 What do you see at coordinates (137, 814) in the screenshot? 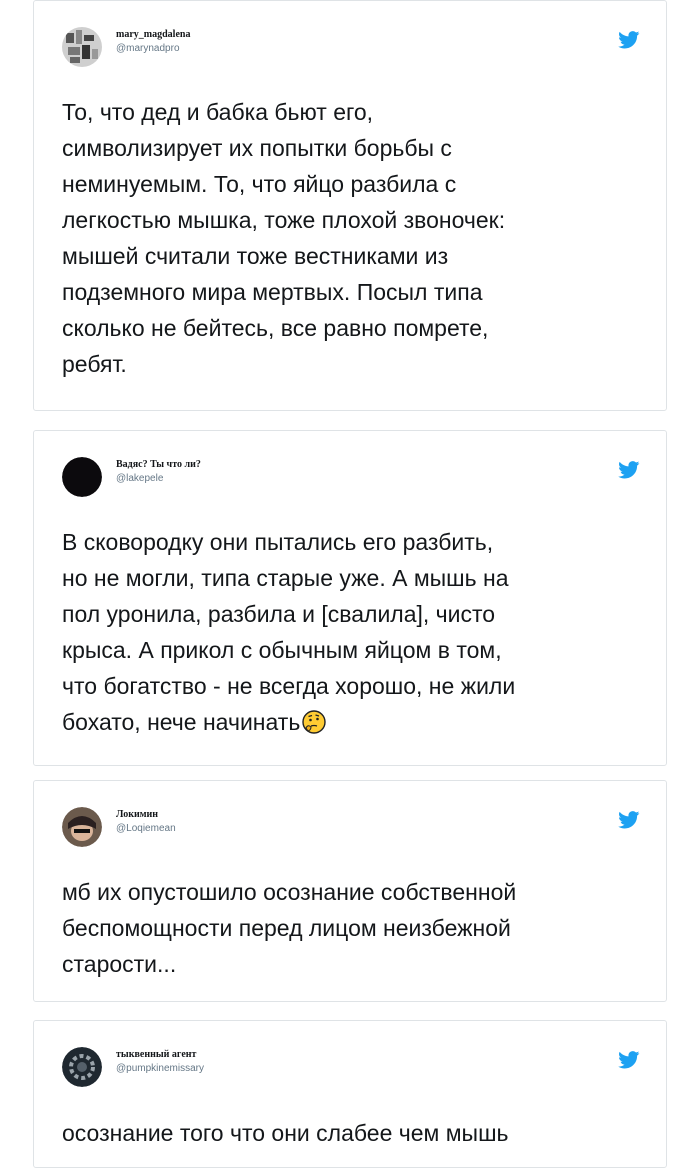
I see `display-name: Локимин` at bounding box center [137, 814].